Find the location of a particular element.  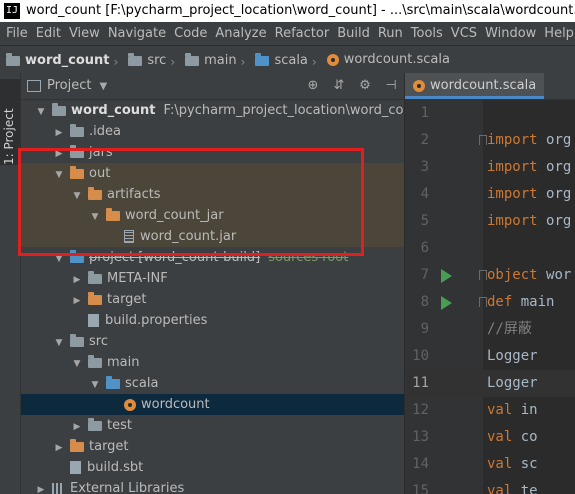

breadcrumb-item-2: main is located at coordinates (211, 60).